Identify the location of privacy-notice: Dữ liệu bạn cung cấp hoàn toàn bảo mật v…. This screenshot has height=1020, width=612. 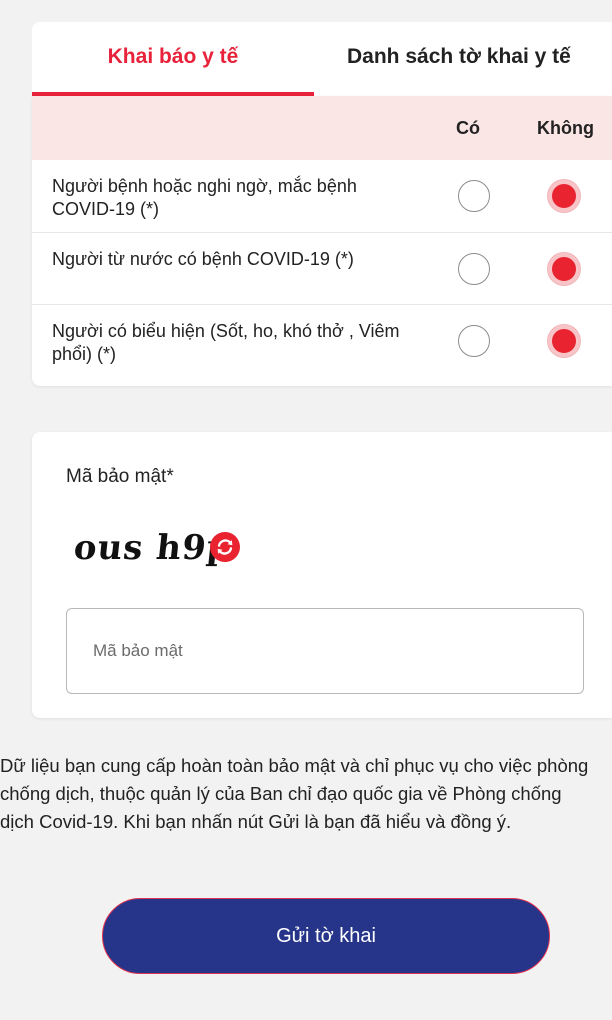
(294, 793).